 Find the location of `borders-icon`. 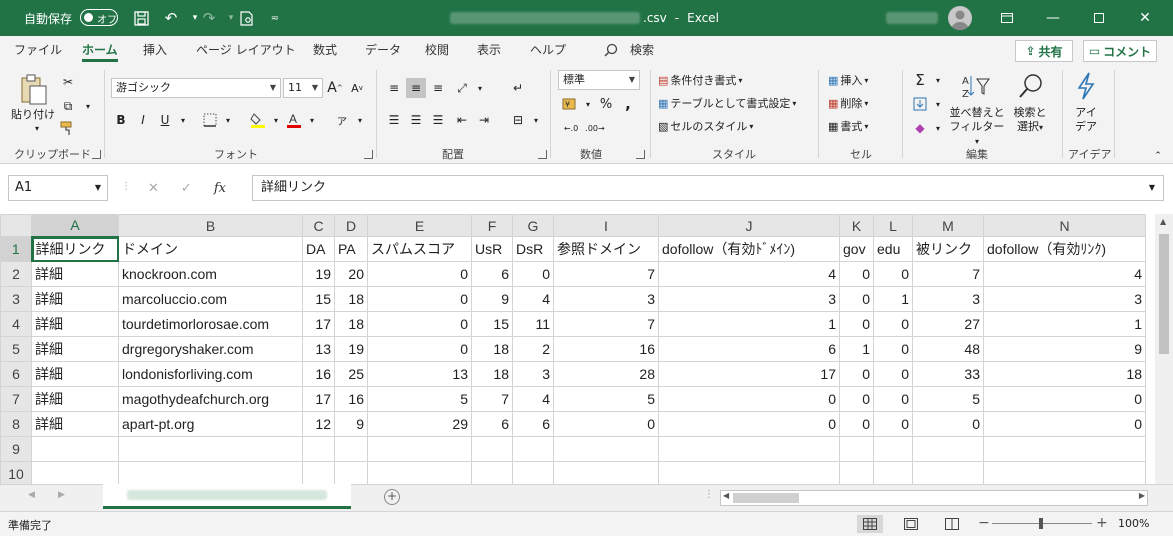

borders-icon is located at coordinates (210, 120).